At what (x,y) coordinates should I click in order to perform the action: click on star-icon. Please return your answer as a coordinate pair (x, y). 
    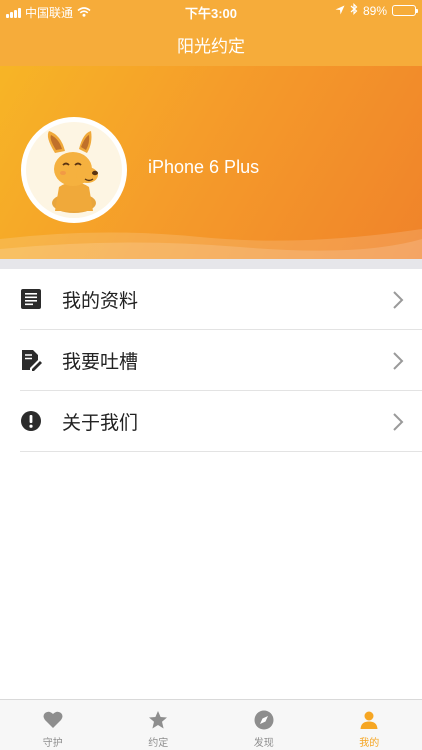
    Looking at the image, I should click on (158, 720).